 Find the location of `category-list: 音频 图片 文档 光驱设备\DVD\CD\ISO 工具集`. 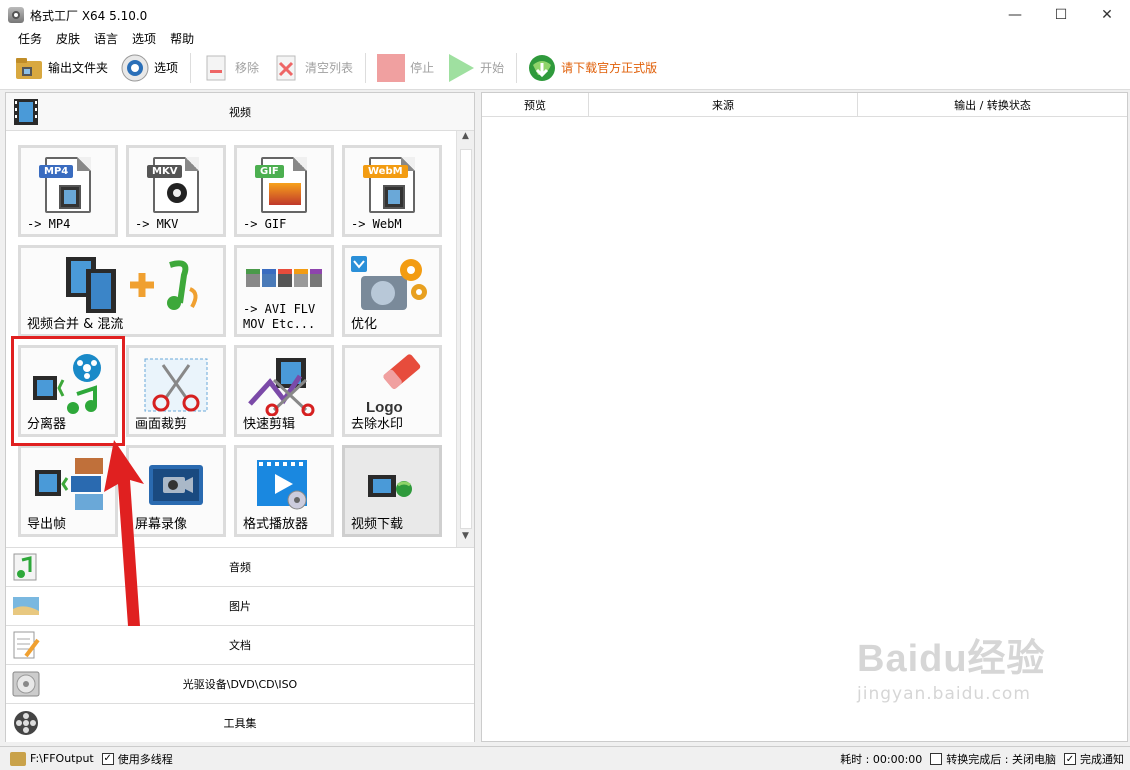

category-list: 音频 图片 文档 光驱设备\DVD\CD\ISO 工具集 is located at coordinates (240, 644).